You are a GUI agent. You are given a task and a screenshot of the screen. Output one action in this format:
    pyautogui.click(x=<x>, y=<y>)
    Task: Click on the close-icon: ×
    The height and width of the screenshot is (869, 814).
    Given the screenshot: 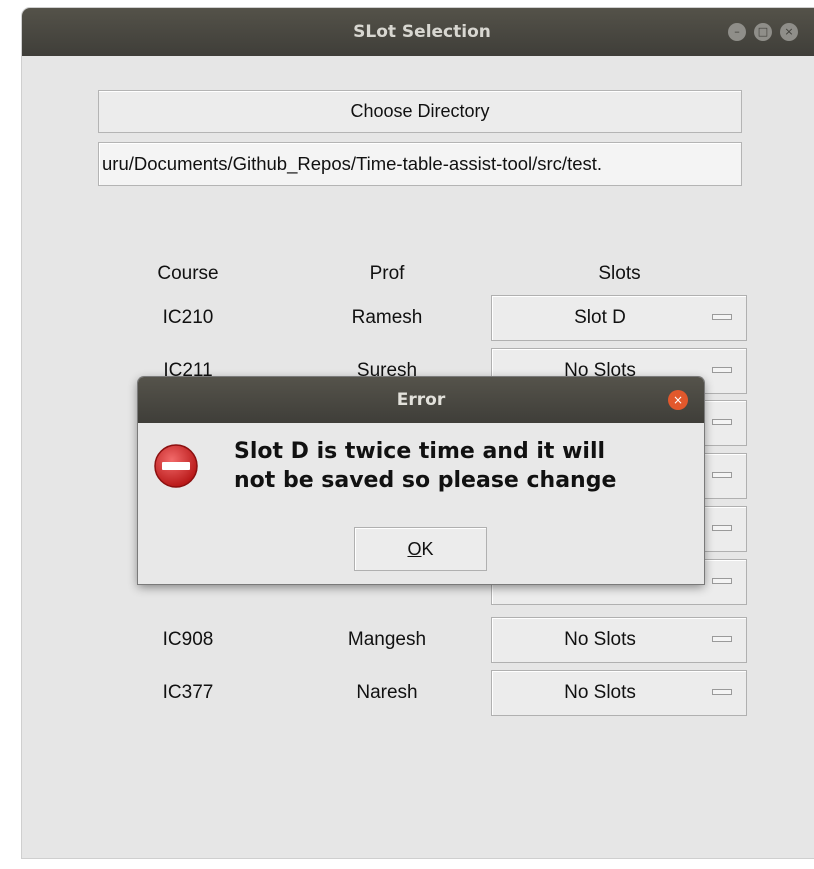 What is the action you would take?
    pyautogui.click(x=789, y=32)
    